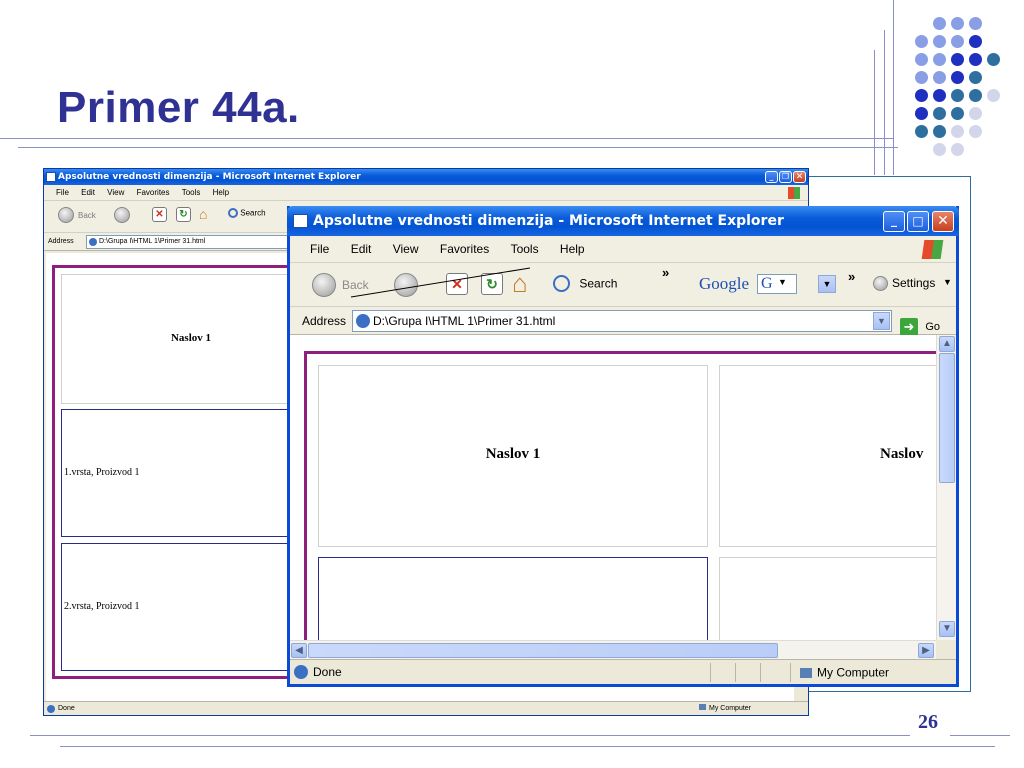 The image size is (1024, 768). Describe the element at coordinates (767, 283) in the screenshot. I see `google-g-icon: G` at that location.